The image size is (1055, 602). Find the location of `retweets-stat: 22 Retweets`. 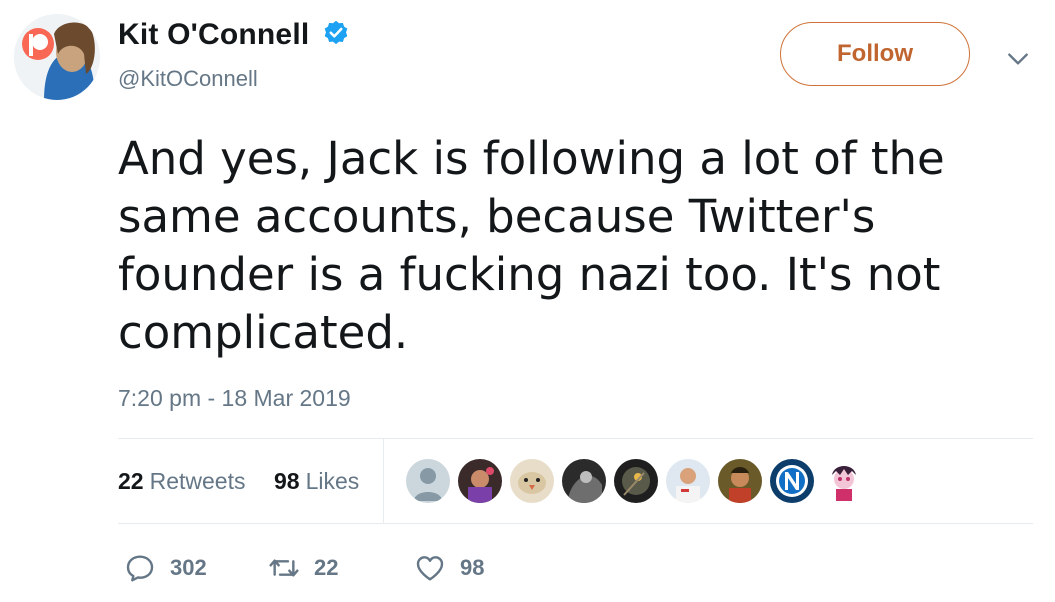

retweets-stat: 22 Retweets is located at coordinates (181, 481).